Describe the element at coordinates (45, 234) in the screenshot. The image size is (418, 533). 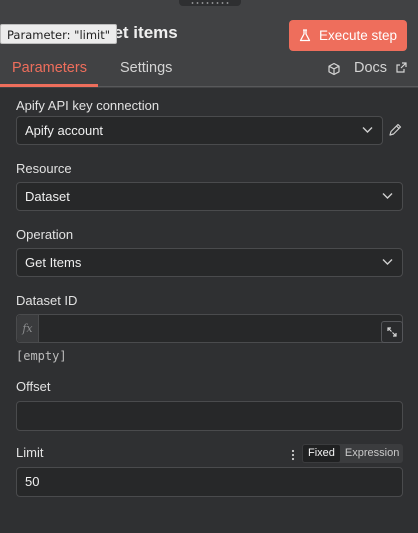
I see `operation-label: Operation` at that location.